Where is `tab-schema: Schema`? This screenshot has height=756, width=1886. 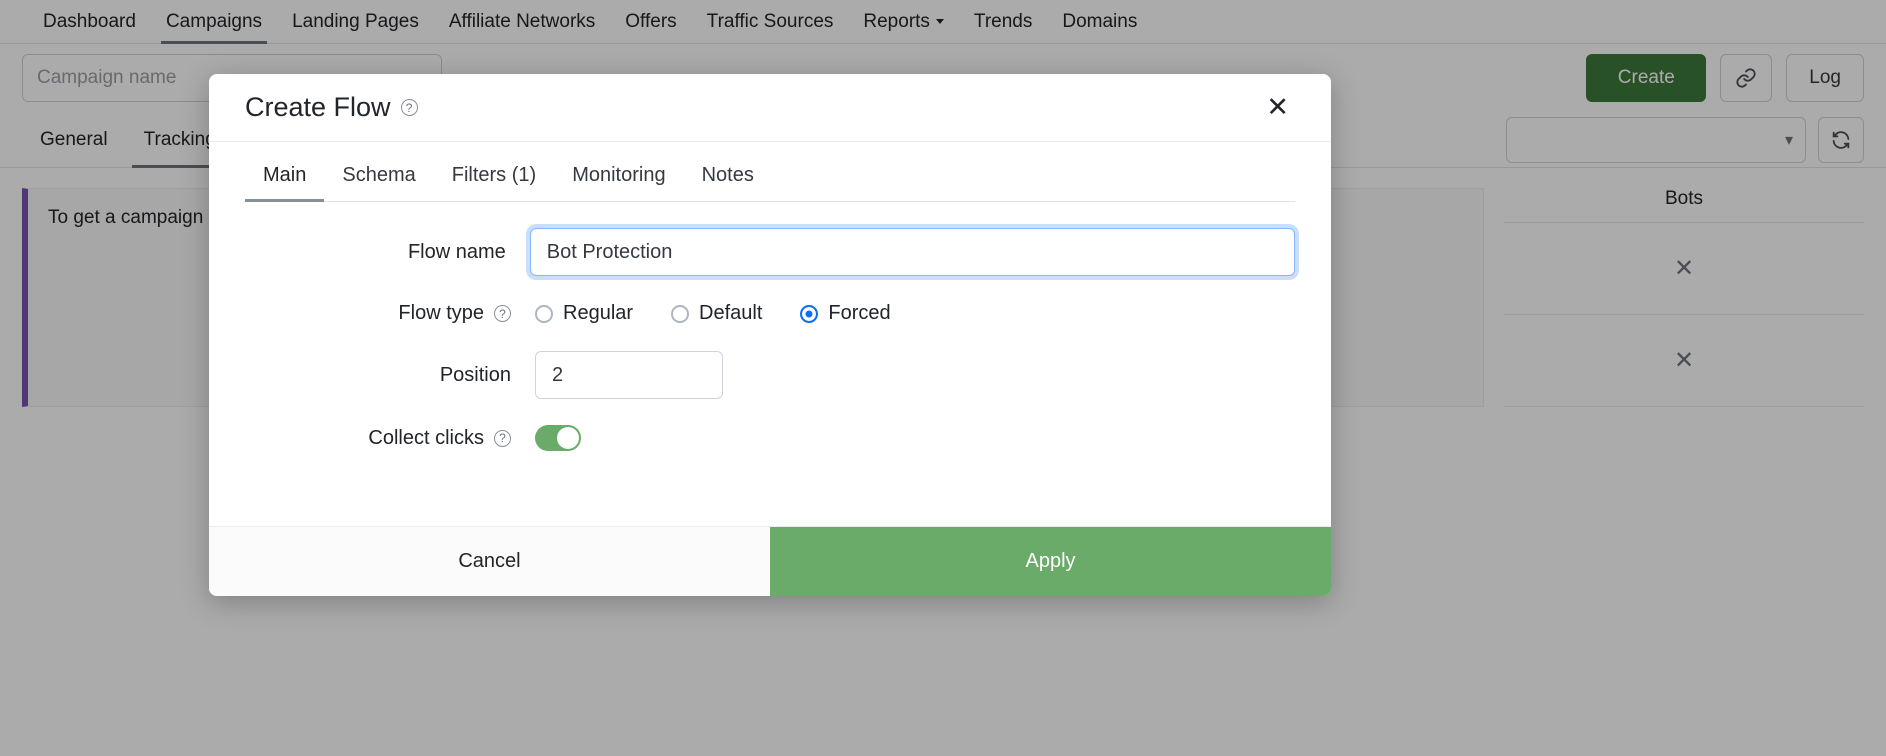 tab-schema: Schema is located at coordinates (378, 175).